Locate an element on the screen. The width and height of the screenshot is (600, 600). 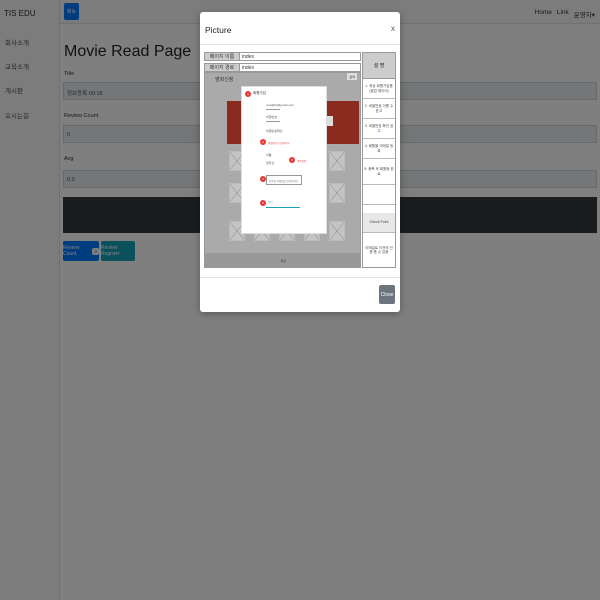
description-item: 3. 비밀번호 확인 표고 is located at coordinates (379, 129).